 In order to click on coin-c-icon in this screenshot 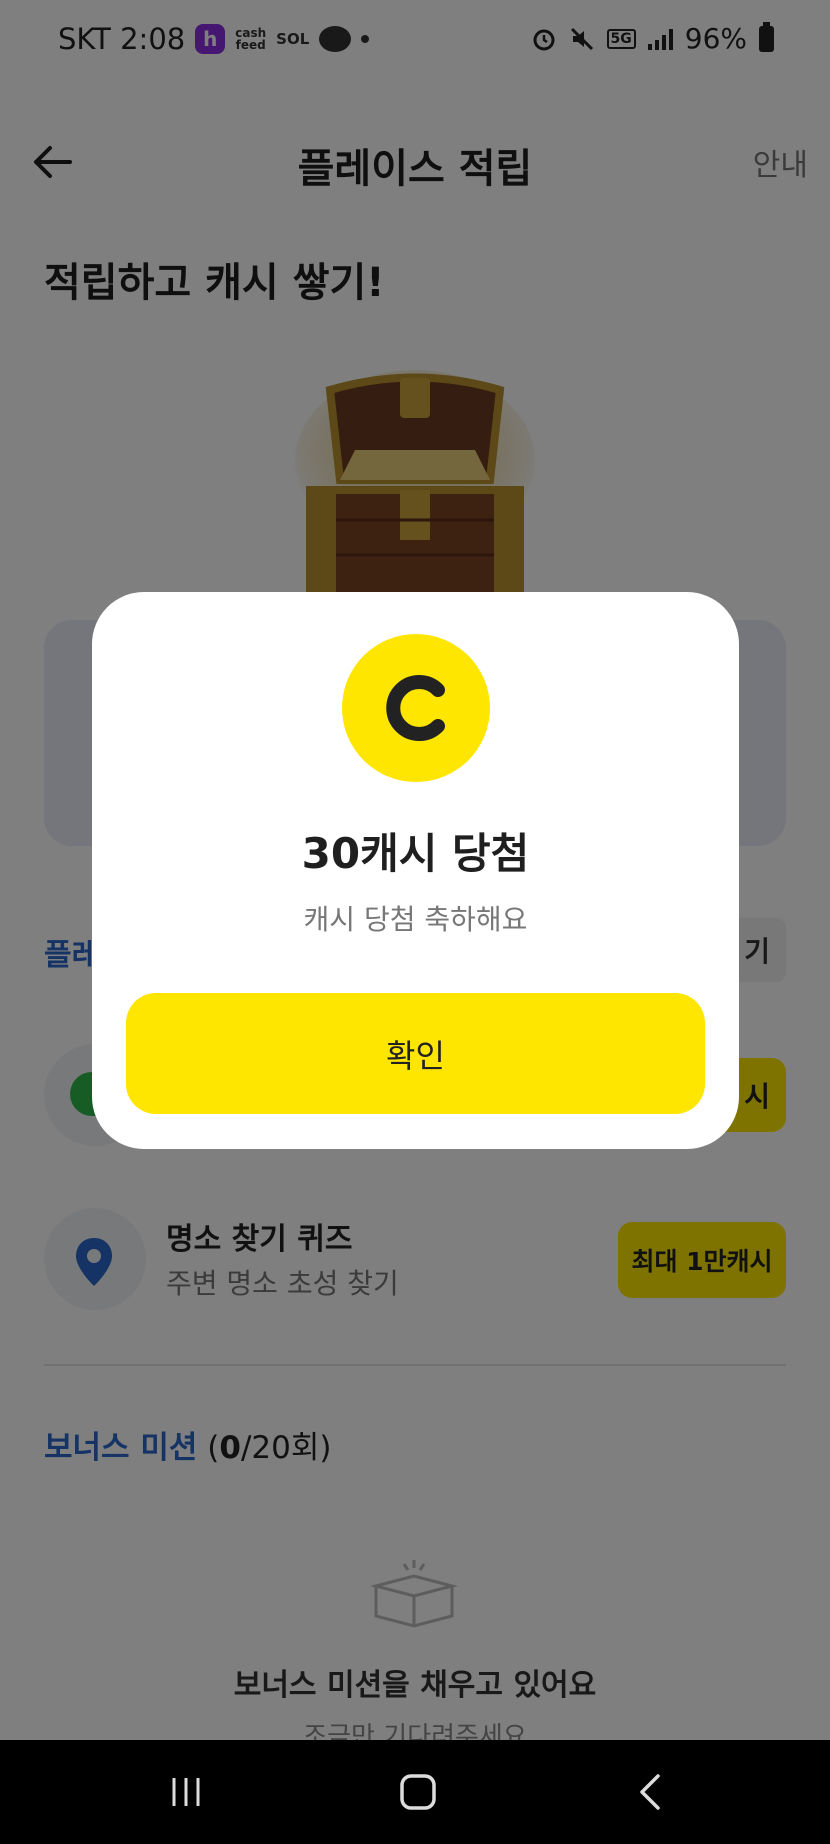, I will do `click(415, 708)`.